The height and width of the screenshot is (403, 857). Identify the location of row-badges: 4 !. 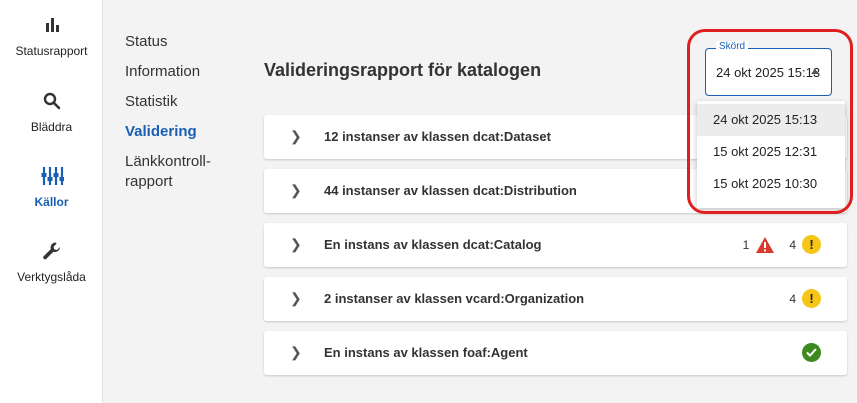
(805, 298).